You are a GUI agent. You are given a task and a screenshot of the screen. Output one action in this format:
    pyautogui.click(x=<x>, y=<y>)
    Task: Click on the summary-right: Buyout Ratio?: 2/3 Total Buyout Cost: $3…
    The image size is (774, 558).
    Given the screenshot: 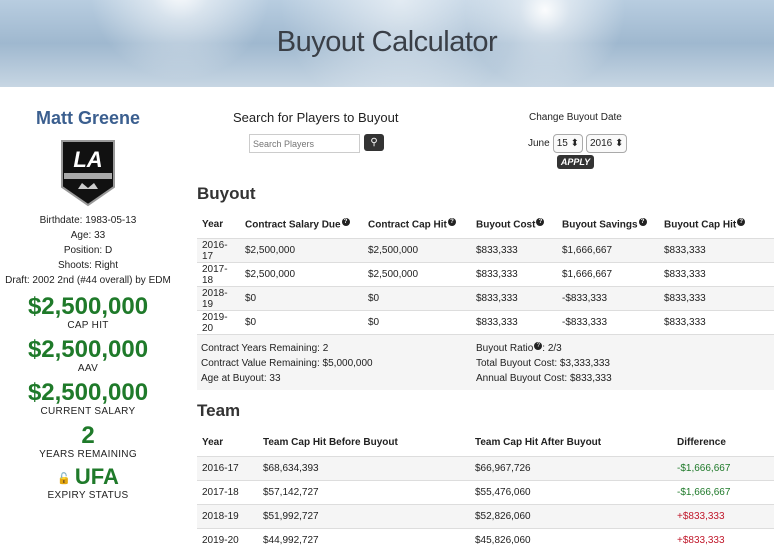 What is the action you would take?
    pyautogui.click(x=544, y=363)
    